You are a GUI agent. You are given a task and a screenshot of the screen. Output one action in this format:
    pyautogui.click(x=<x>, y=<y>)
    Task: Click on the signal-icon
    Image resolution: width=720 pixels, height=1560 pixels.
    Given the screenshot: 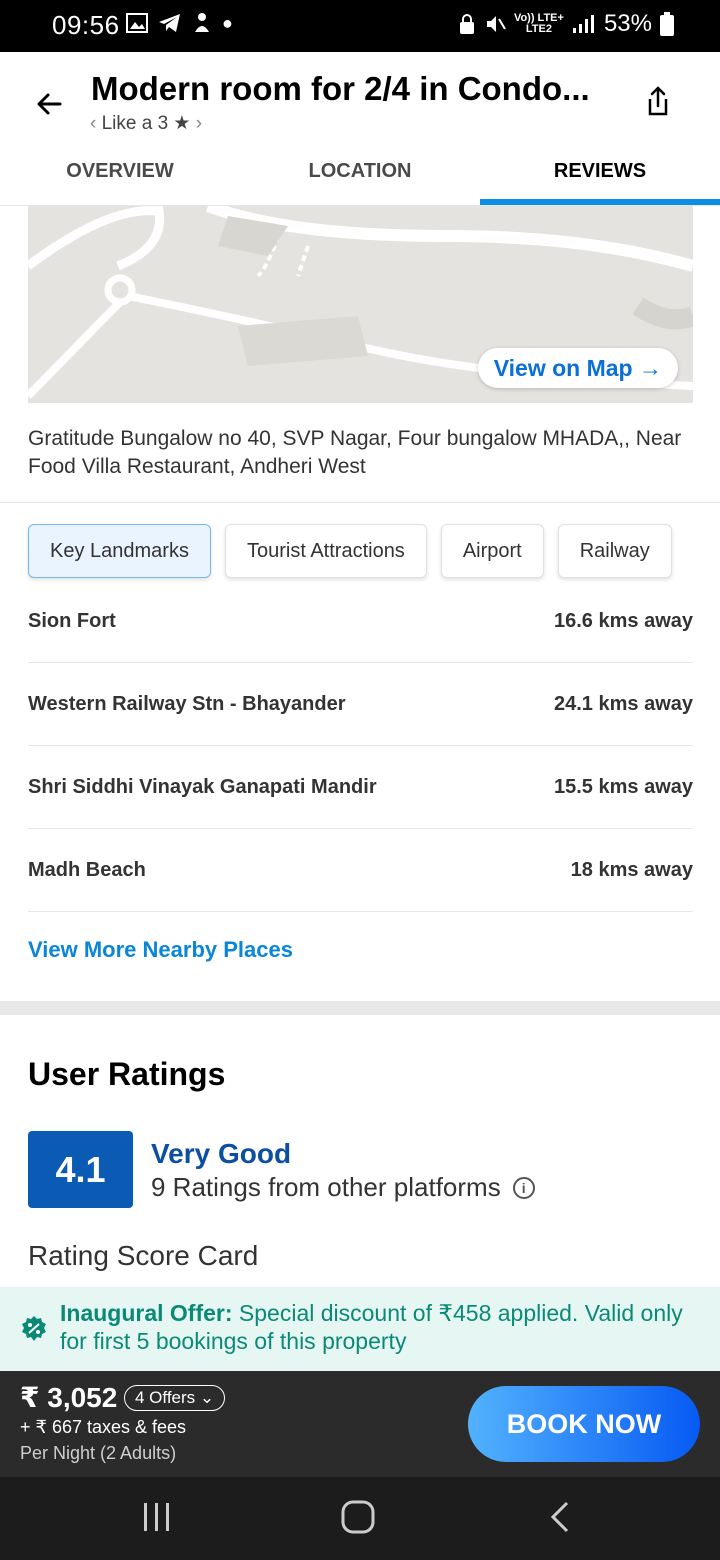 What is the action you would take?
    pyautogui.click(x=583, y=24)
    